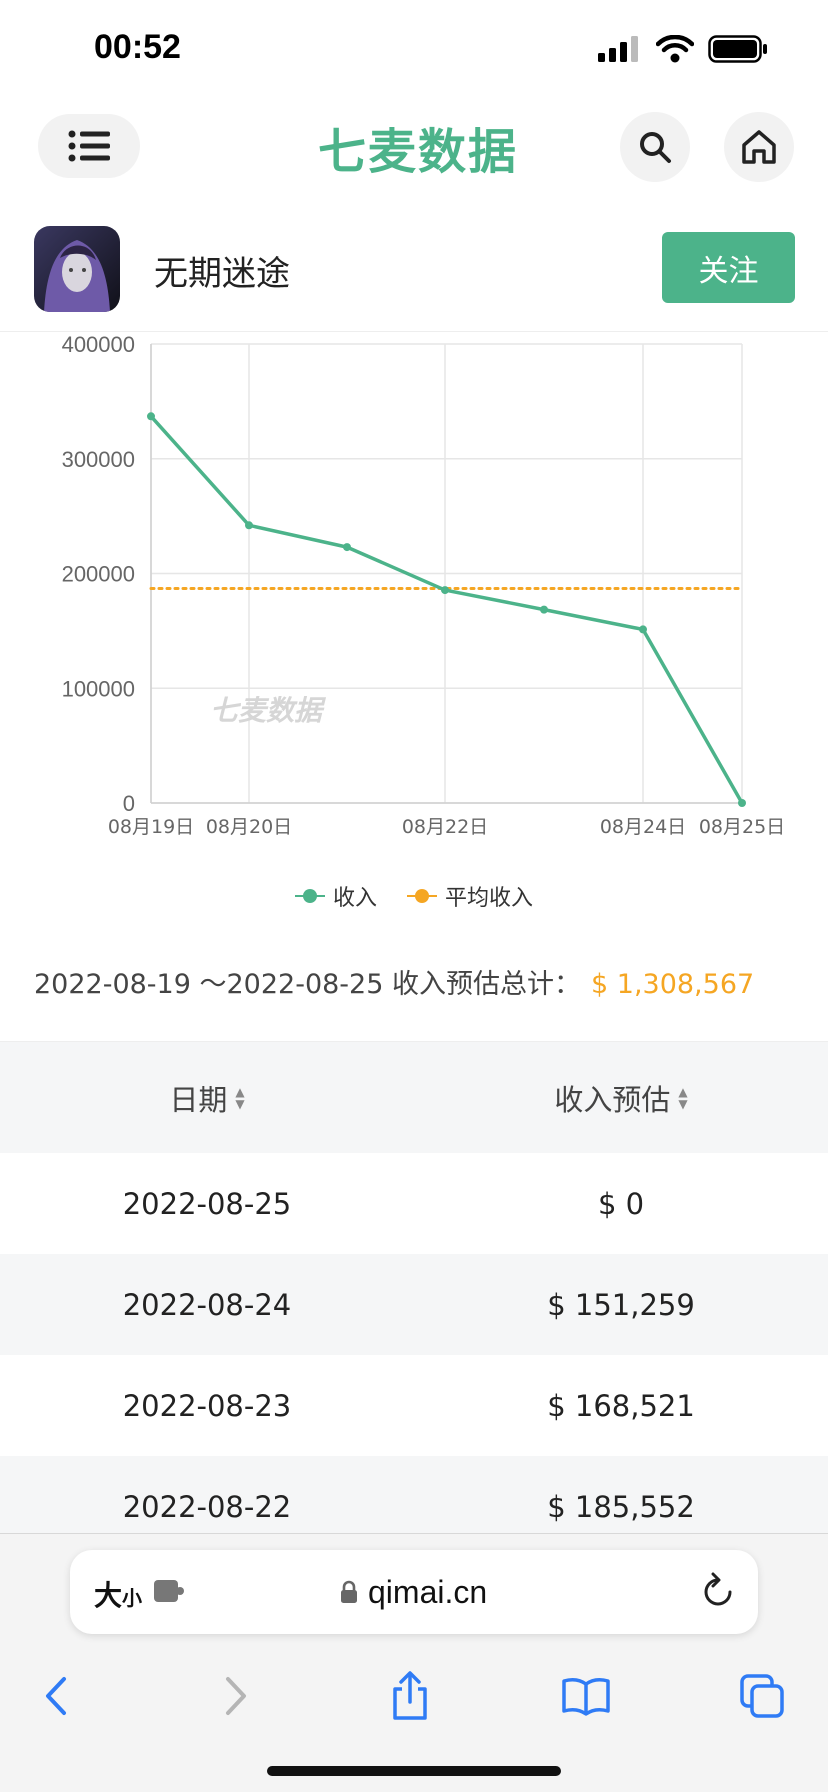 This screenshot has height=1792, width=828. I want to click on back-button, so click(56, 1696).